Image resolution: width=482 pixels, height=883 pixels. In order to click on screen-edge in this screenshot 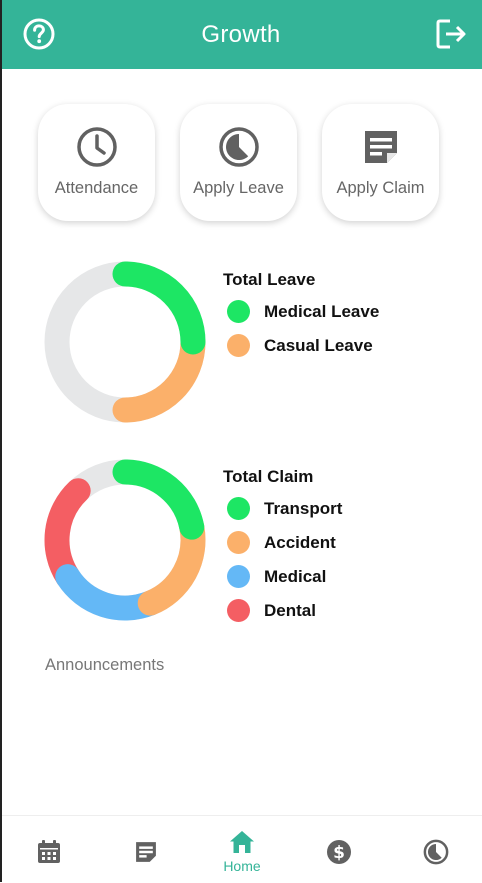, I will do `click(1, 441)`.